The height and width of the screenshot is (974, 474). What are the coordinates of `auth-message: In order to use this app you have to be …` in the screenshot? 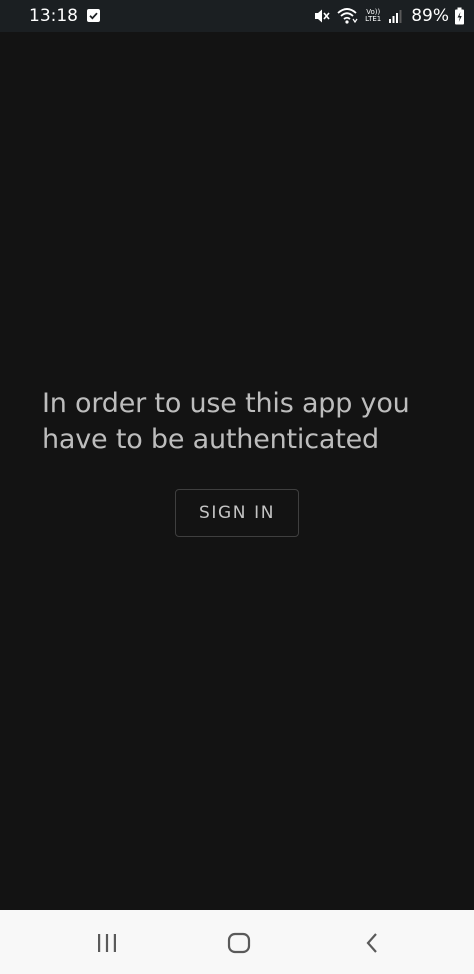 It's located at (226, 421).